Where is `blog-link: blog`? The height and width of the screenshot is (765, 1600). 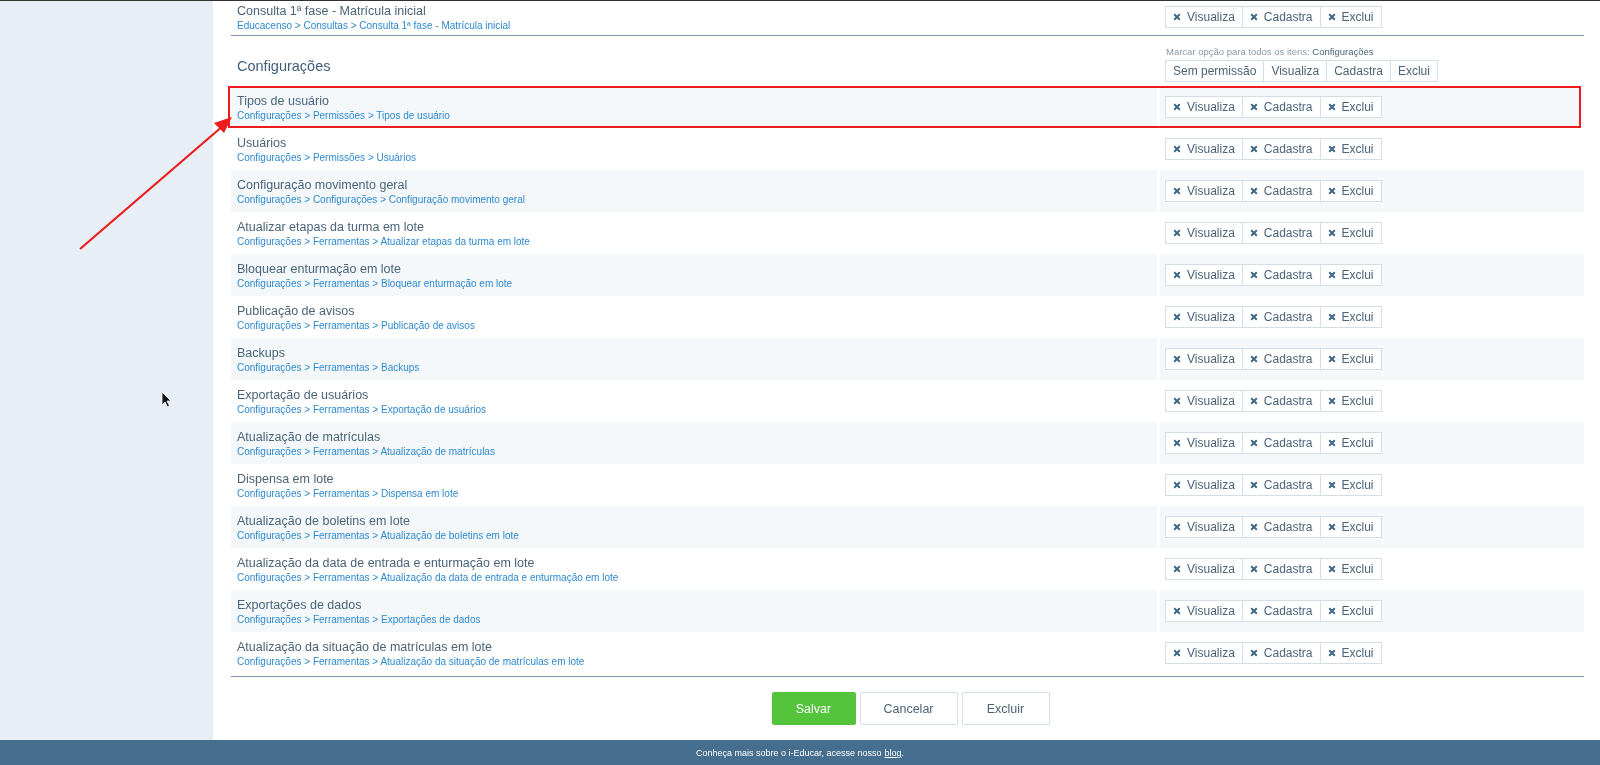 blog-link: blog is located at coordinates (893, 753).